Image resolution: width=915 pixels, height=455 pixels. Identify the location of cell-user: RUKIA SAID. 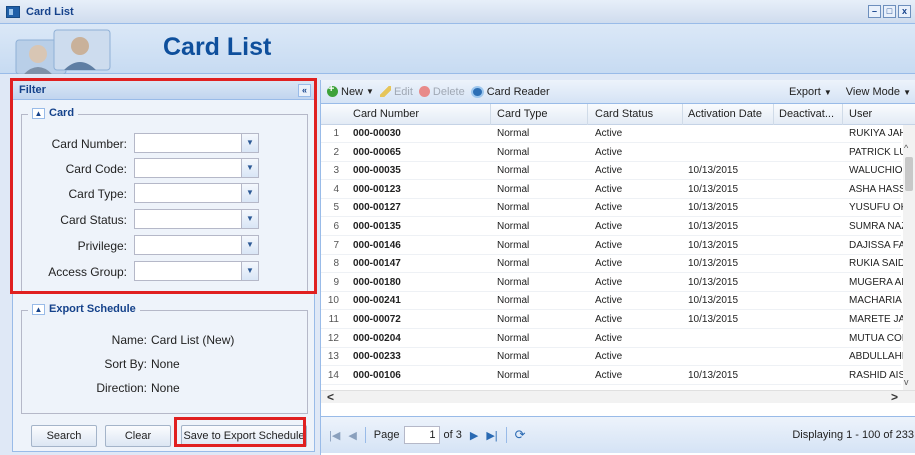
(877, 264).